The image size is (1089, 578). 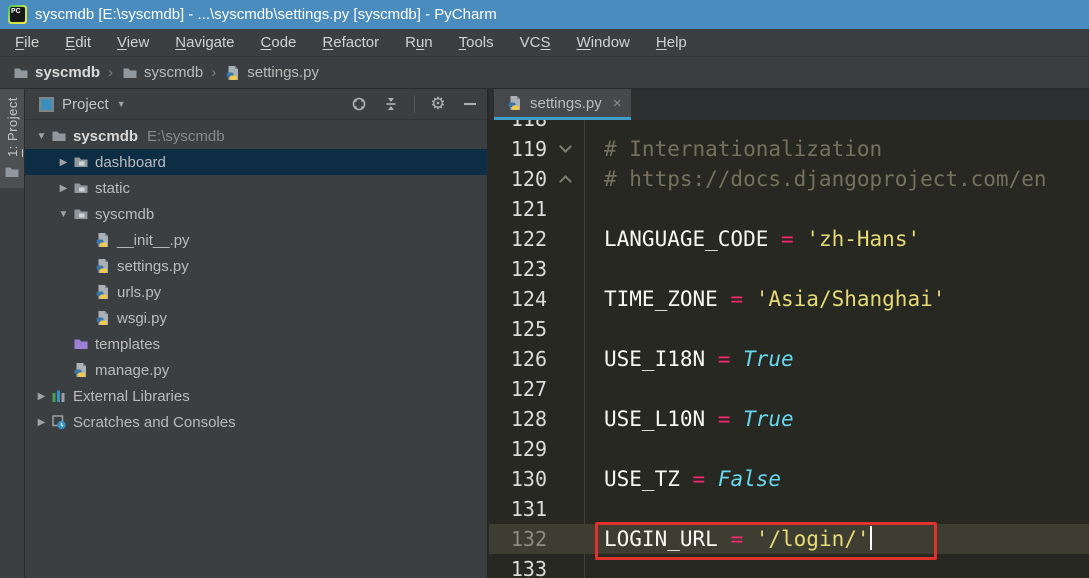 What do you see at coordinates (359, 104) in the screenshot?
I see `locate-file-icon` at bounding box center [359, 104].